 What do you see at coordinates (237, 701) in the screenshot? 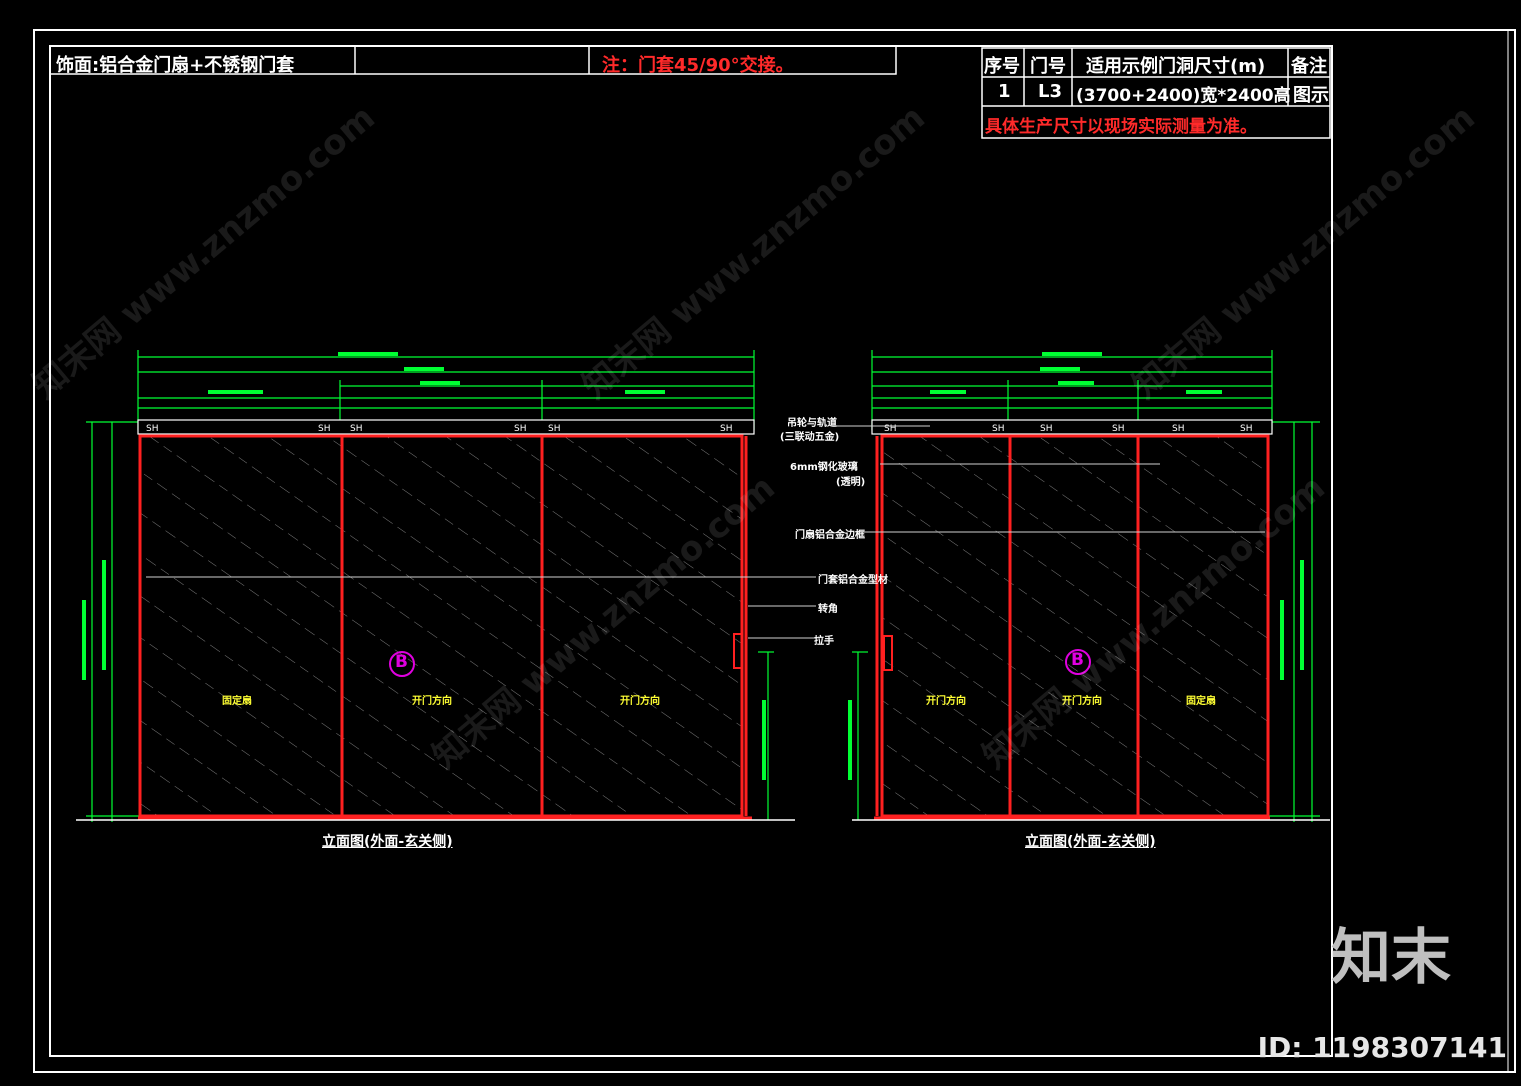
I see `left-panel-label-1: 固定扇` at bounding box center [237, 701].